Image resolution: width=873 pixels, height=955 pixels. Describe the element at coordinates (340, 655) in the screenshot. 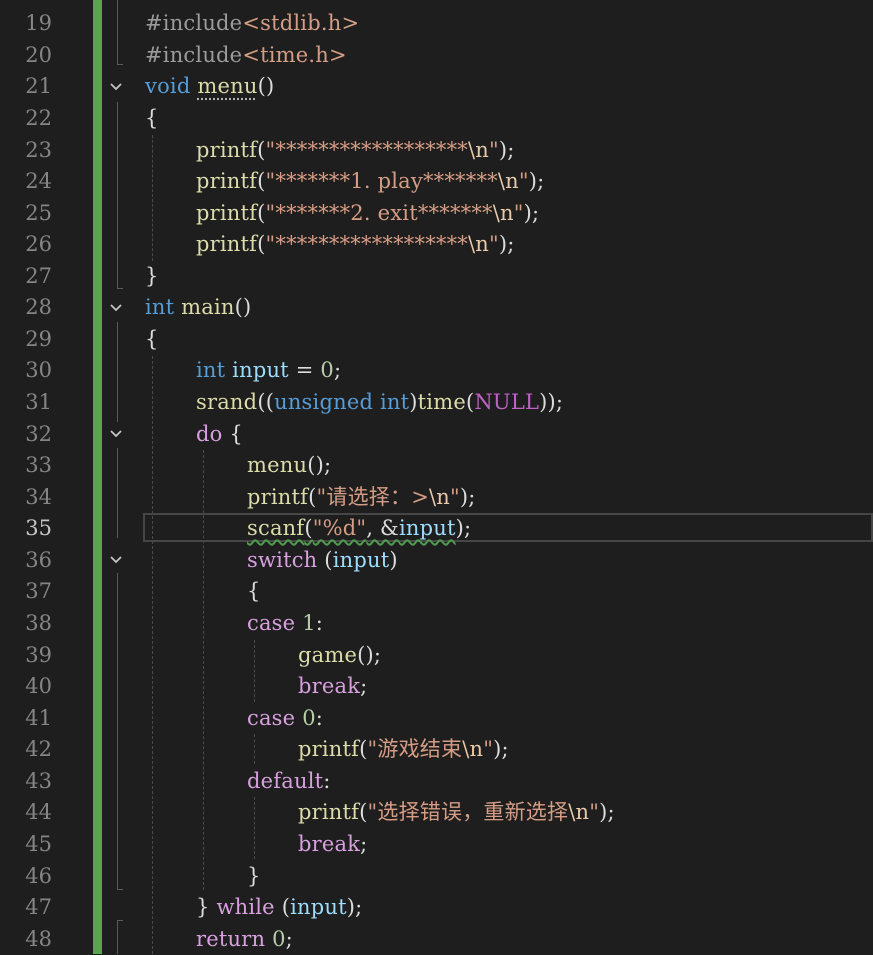

I see `code-line-39: game();` at that location.